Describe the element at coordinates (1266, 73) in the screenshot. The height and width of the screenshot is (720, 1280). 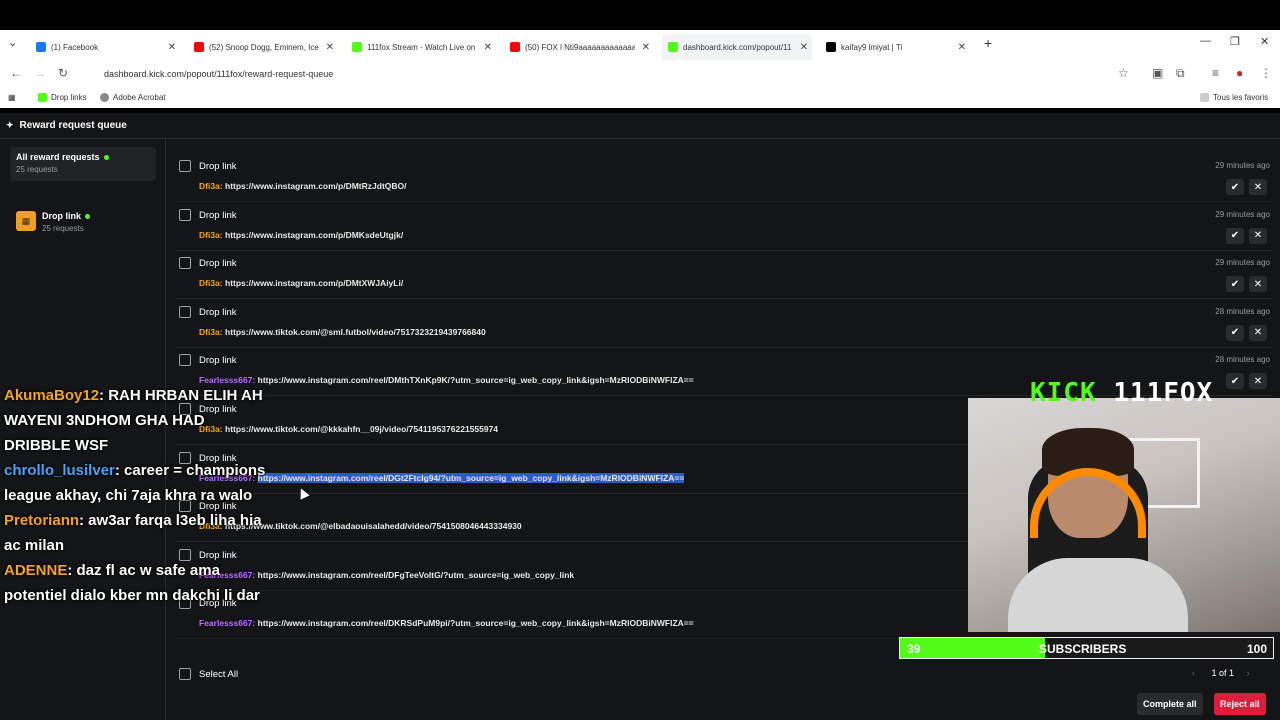
I see `menu-icon: ⋮` at that location.